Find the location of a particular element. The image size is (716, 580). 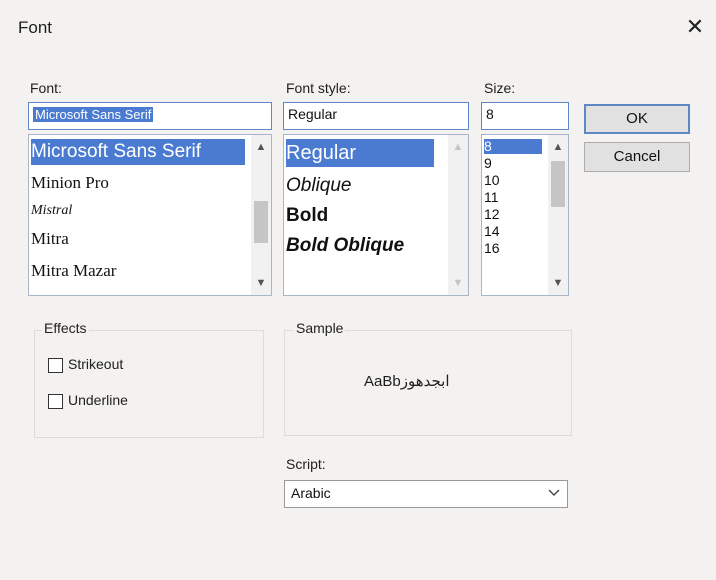

size-list: 8 9 10 11 12 14 16 ▲ ▼ is located at coordinates (525, 215).